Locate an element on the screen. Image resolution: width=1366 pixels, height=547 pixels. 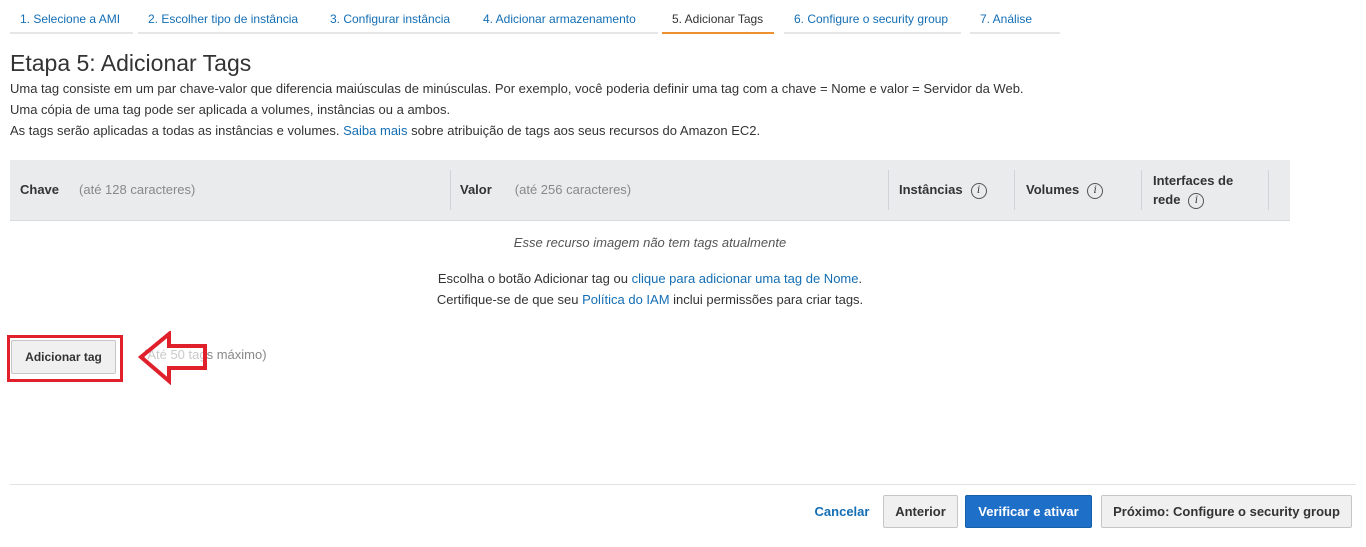
help-line-1-prefix: Escolha o botão Adicionar tag ou is located at coordinates (532, 278).